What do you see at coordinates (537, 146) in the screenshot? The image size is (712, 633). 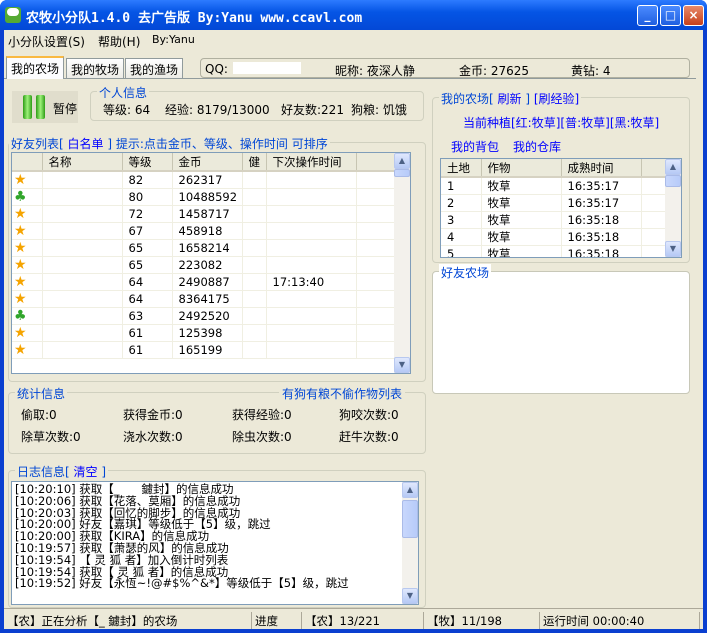 I see `warehouse-link: 我的仓库` at bounding box center [537, 146].